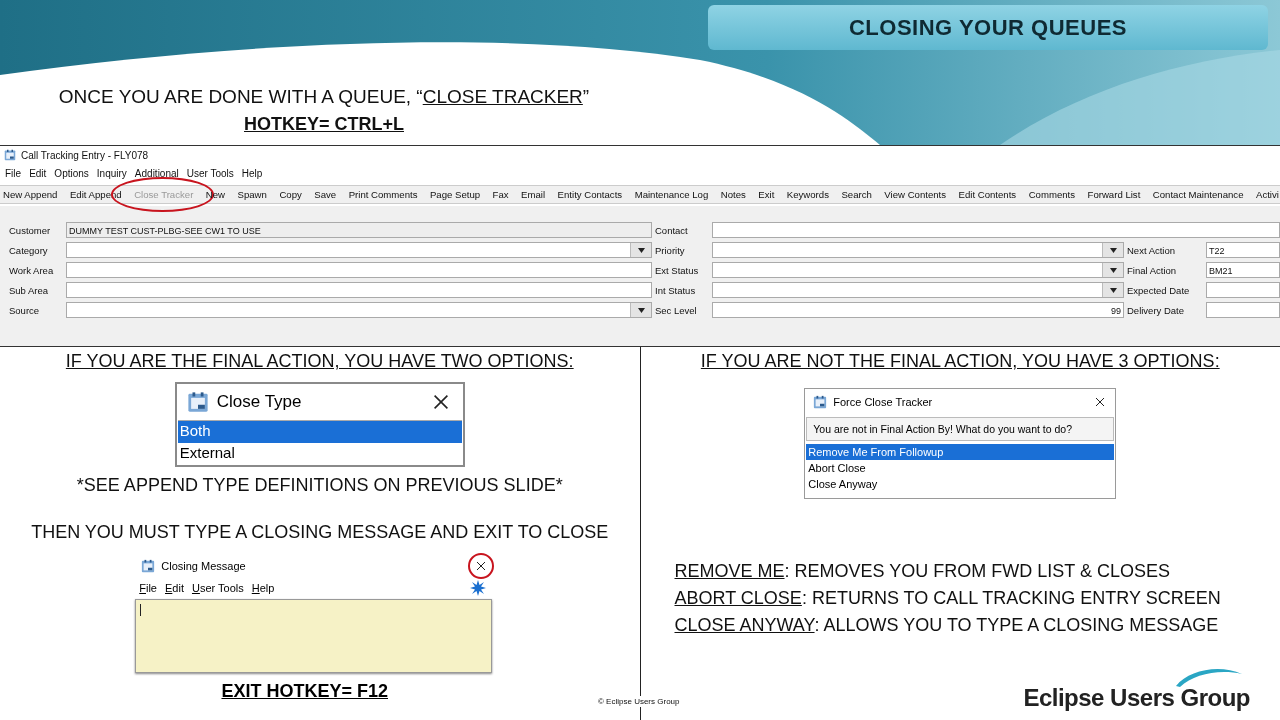  I want to click on starburst-icon, so click(478, 588).